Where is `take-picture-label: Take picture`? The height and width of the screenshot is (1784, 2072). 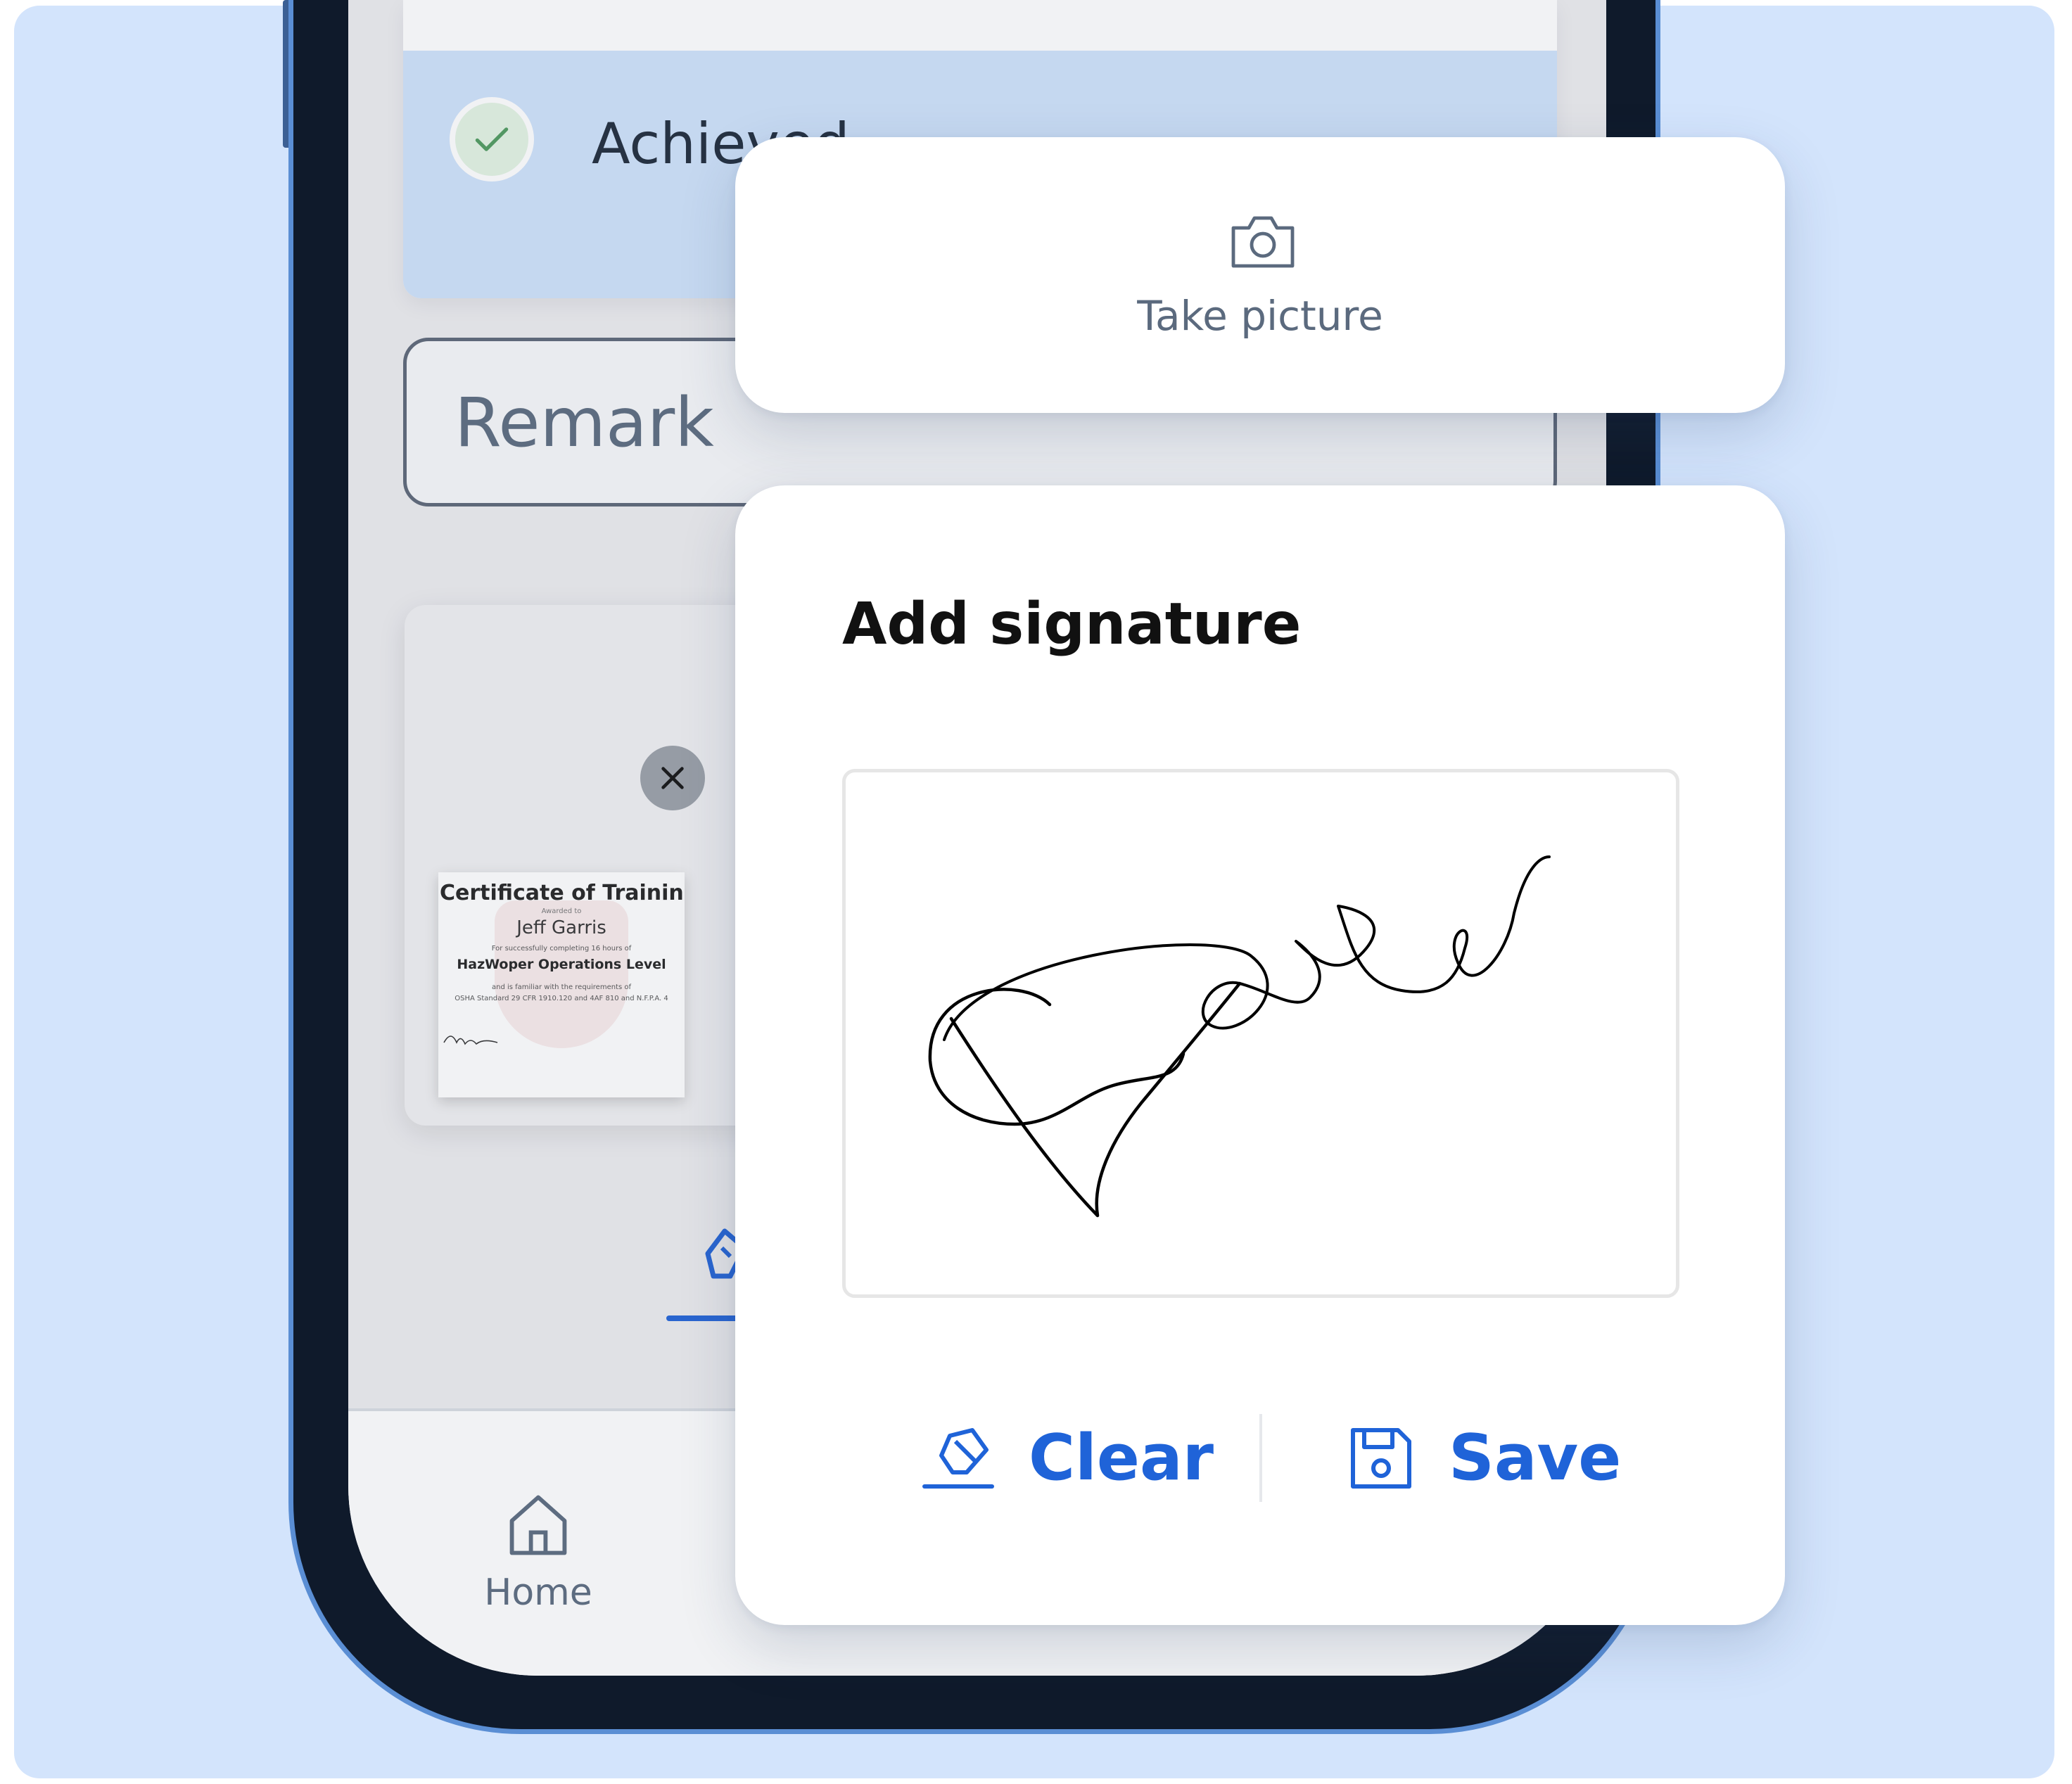 take-picture-label: Take picture is located at coordinates (1260, 316).